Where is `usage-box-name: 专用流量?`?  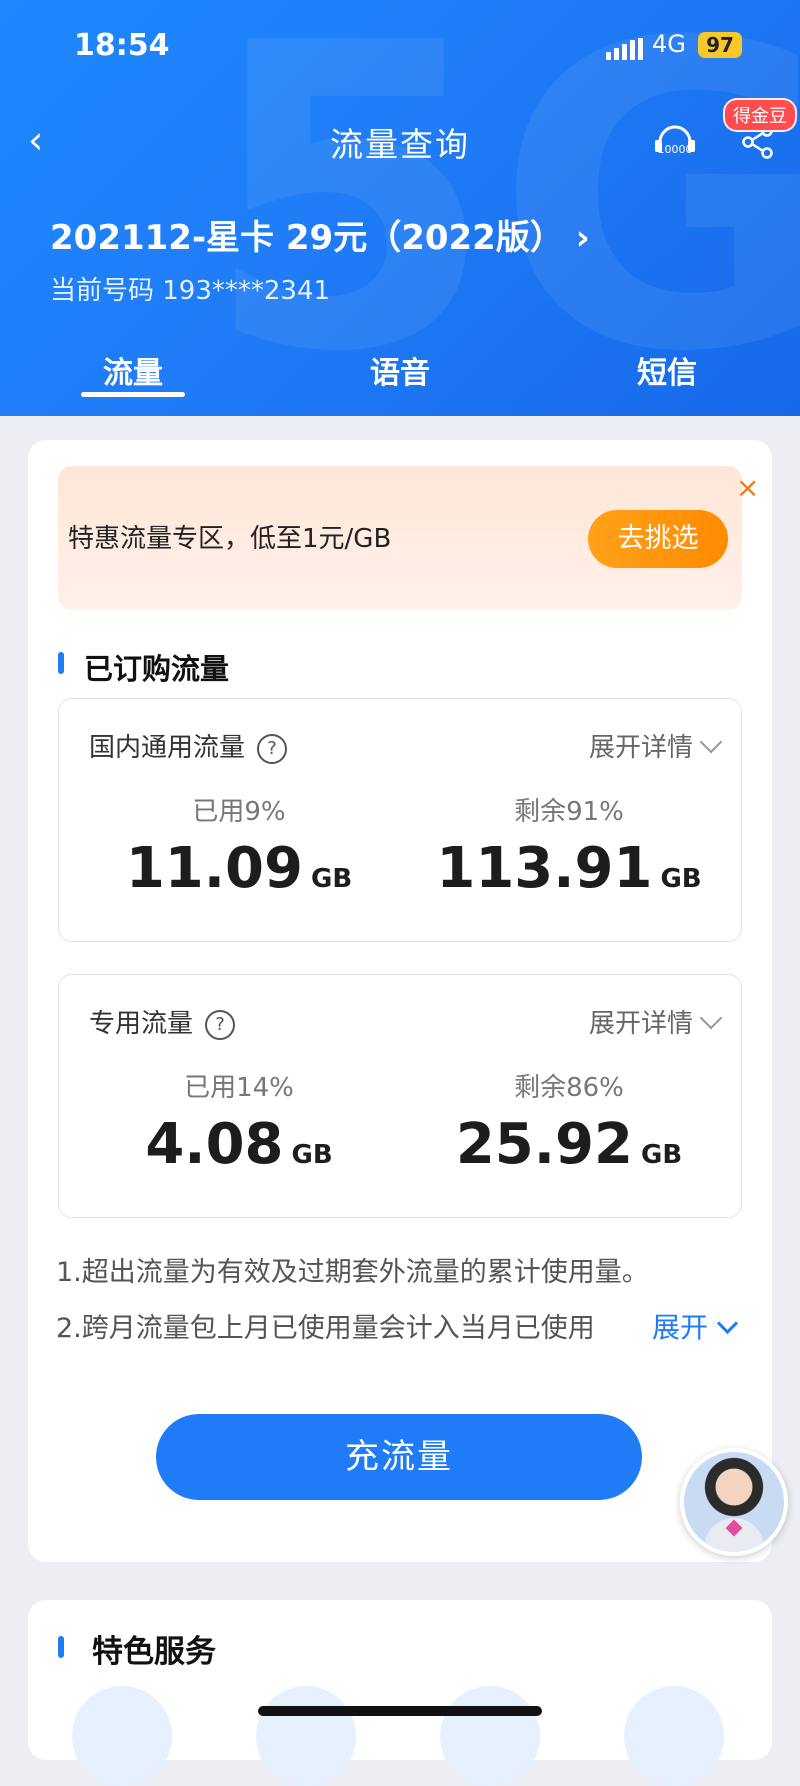 usage-box-name: 专用流量? is located at coordinates (162, 1021).